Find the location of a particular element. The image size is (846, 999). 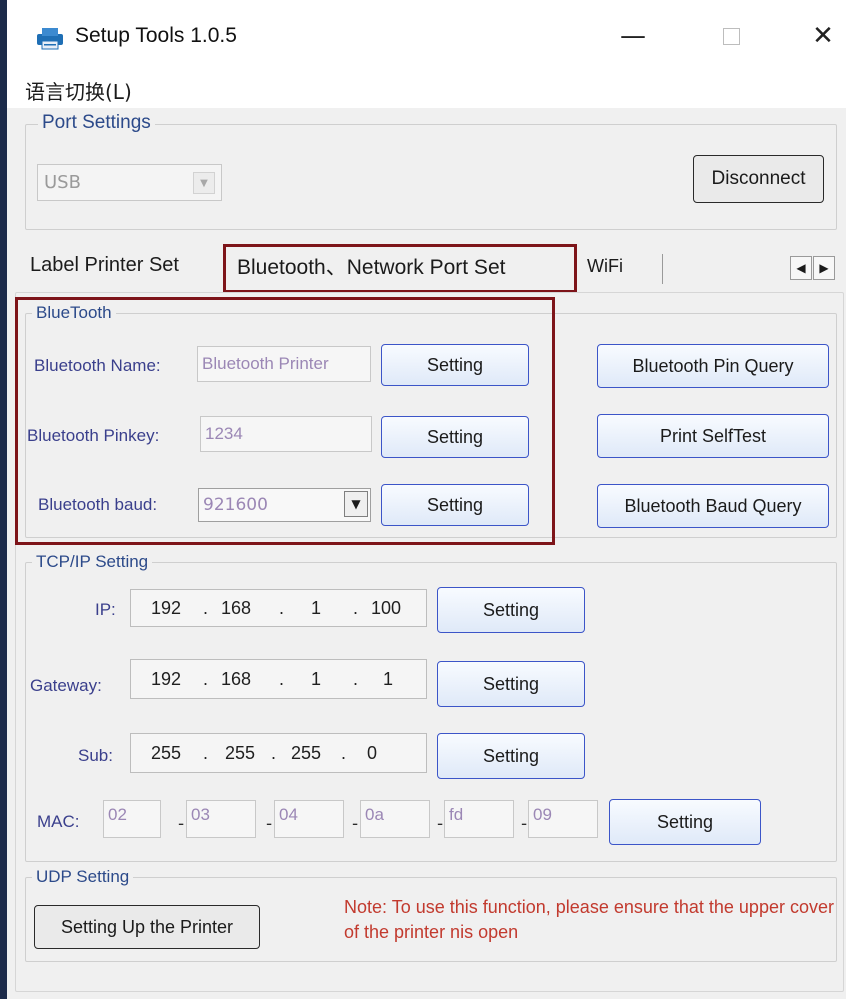

maximize-icon is located at coordinates (731, 36).